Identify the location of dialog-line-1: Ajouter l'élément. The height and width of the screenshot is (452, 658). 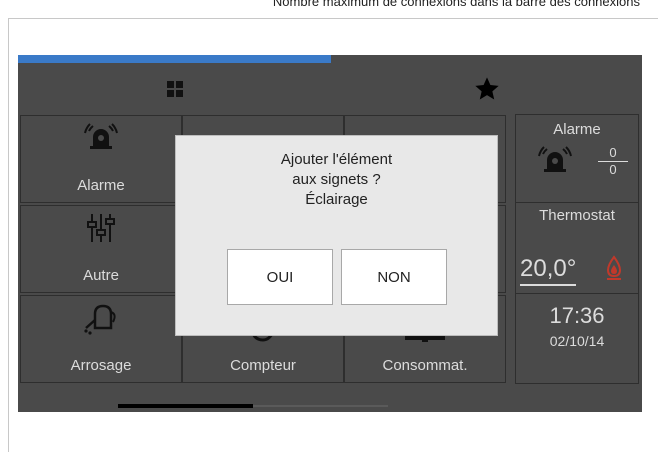
(336, 159).